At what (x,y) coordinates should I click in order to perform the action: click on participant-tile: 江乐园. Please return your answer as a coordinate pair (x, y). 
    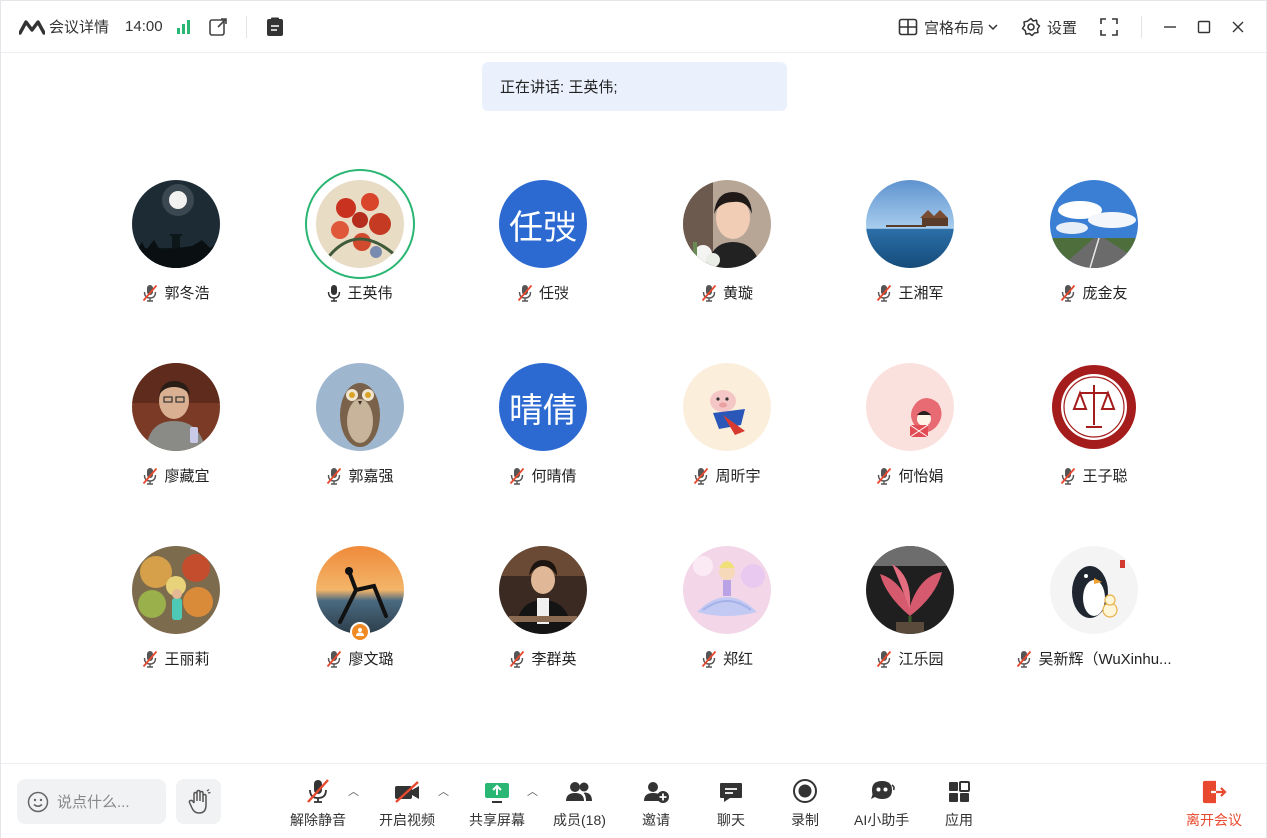
    Looking at the image, I should click on (910, 612).